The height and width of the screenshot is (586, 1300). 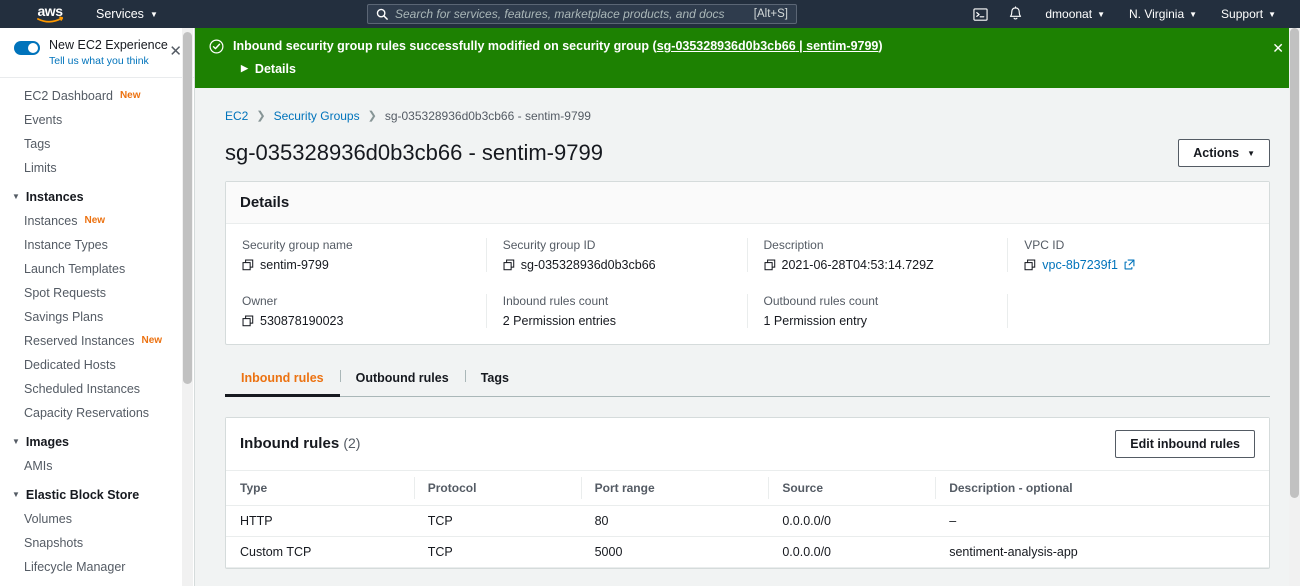 What do you see at coordinates (27, 48) in the screenshot?
I see `new-experience-toggle` at bounding box center [27, 48].